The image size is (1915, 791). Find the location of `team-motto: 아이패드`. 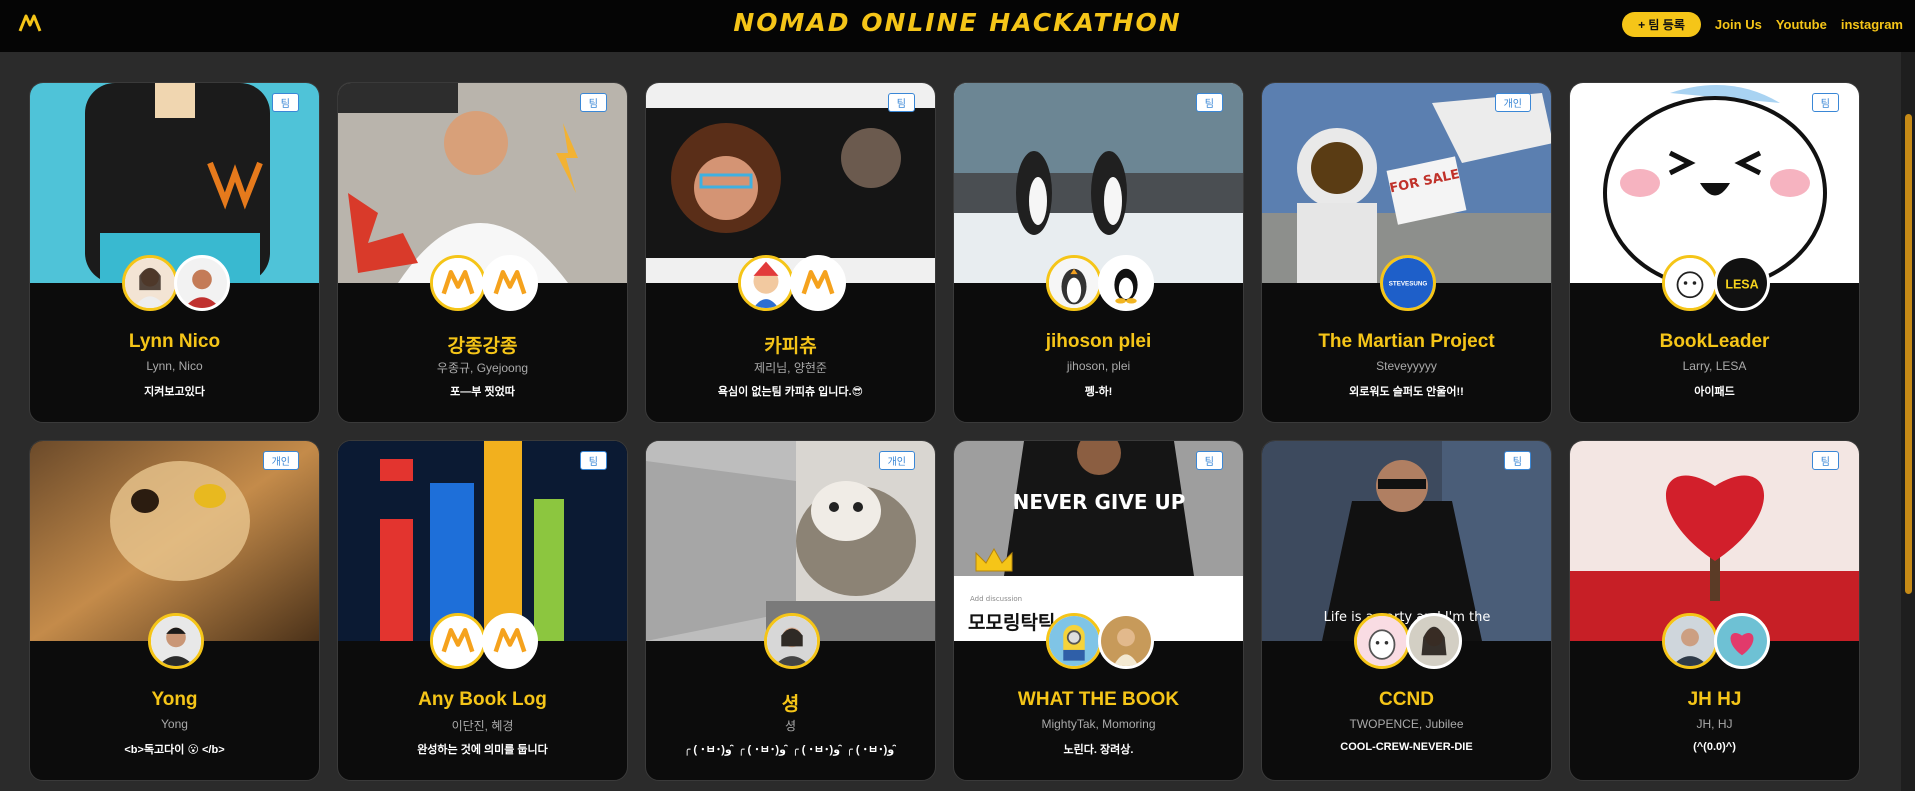

team-motto: 아이패드 is located at coordinates (1714, 392).